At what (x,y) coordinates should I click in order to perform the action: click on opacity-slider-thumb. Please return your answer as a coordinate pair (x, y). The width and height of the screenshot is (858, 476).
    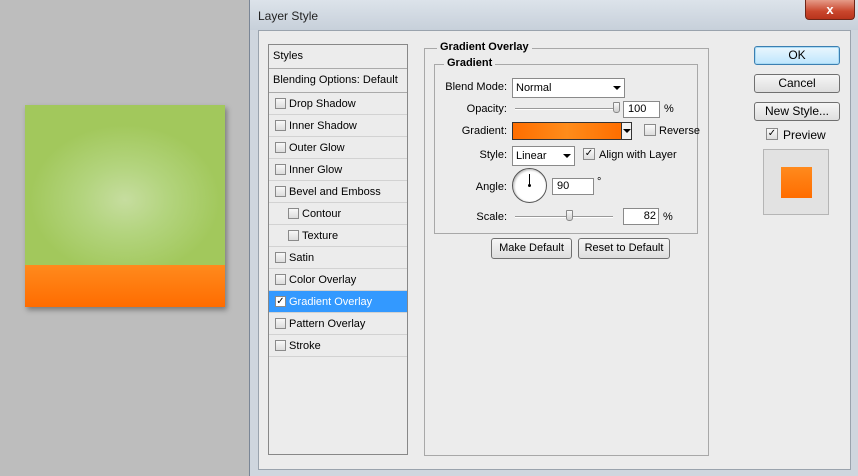
    Looking at the image, I should click on (616, 107).